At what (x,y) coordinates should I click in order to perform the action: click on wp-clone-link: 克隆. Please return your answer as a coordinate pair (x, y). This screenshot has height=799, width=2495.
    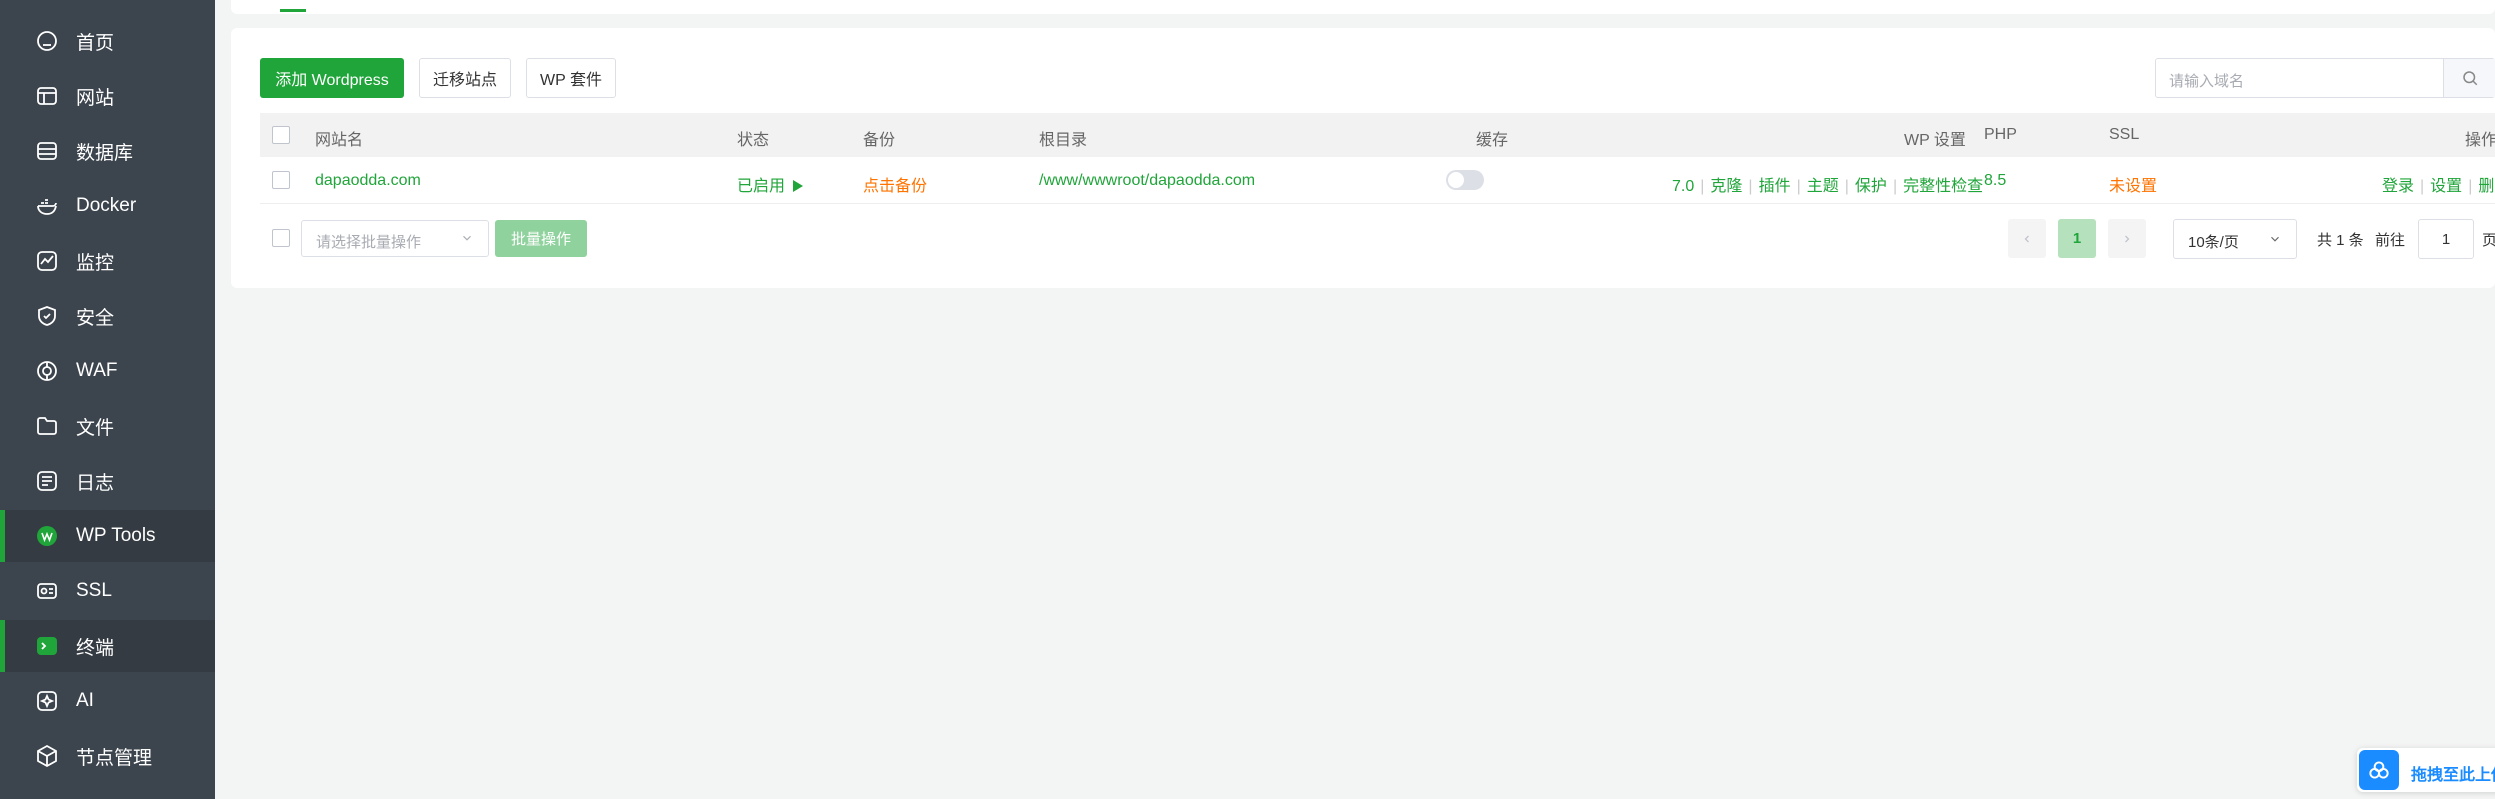
    Looking at the image, I should click on (1726, 186).